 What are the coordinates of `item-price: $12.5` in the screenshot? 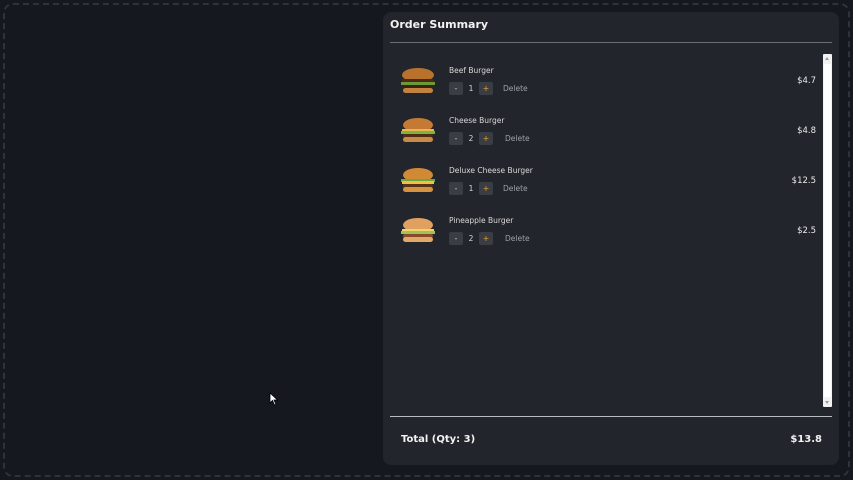 It's located at (803, 181).